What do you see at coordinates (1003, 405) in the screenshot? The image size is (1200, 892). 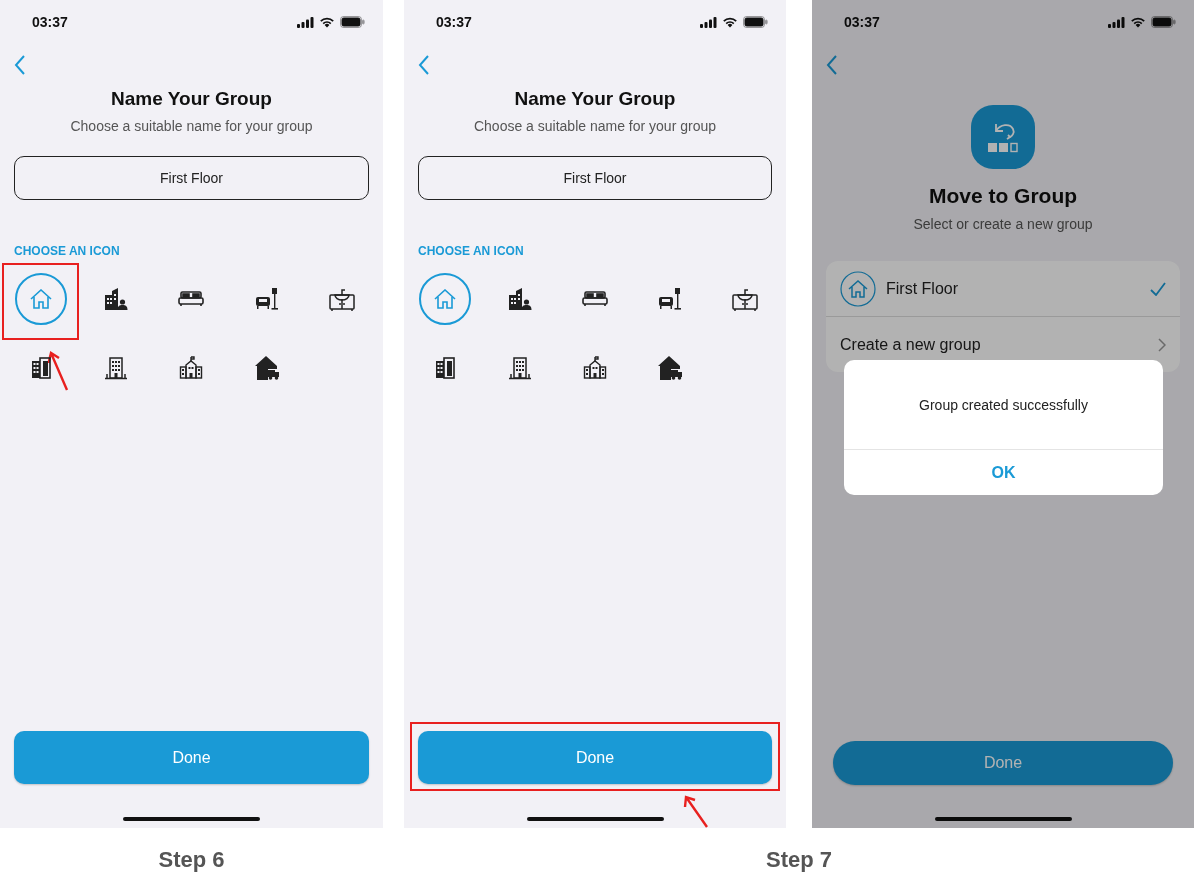 I see `dialog-message: Group created successfully` at bounding box center [1003, 405].